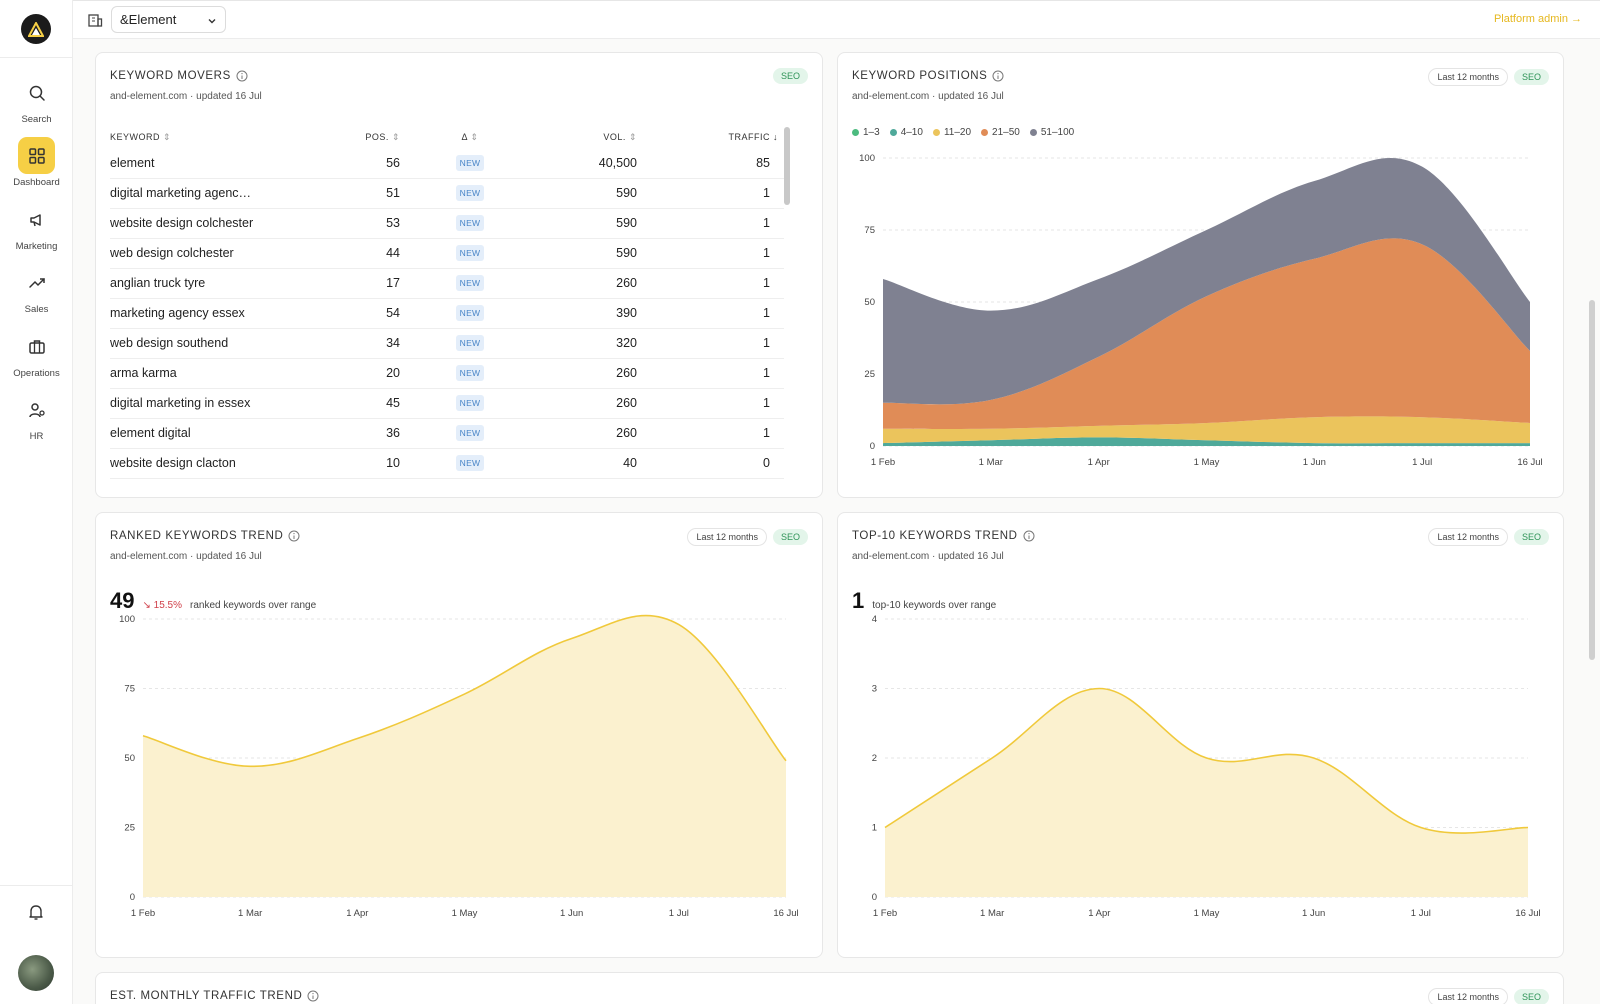 This screenshot has width=1600, height=1004. What do you see at coordinates (215, 433) in the screenshot?
I see `cell-keyword: element digital` at bounding box center [215, 433].